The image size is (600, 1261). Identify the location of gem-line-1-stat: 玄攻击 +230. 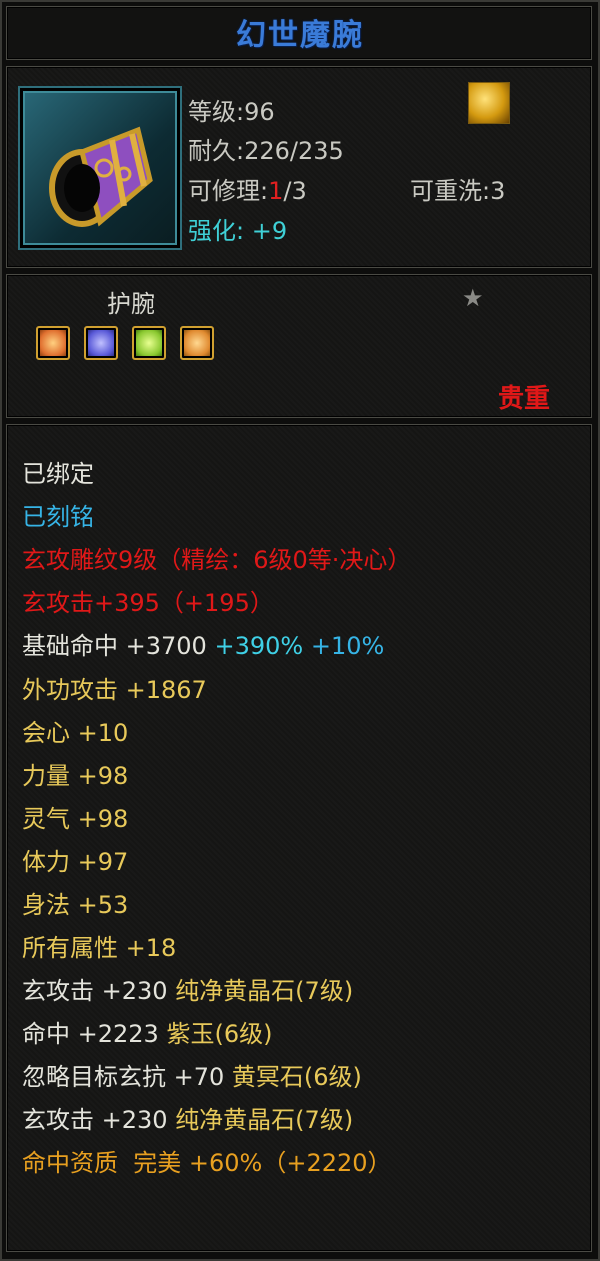
(95, 991).